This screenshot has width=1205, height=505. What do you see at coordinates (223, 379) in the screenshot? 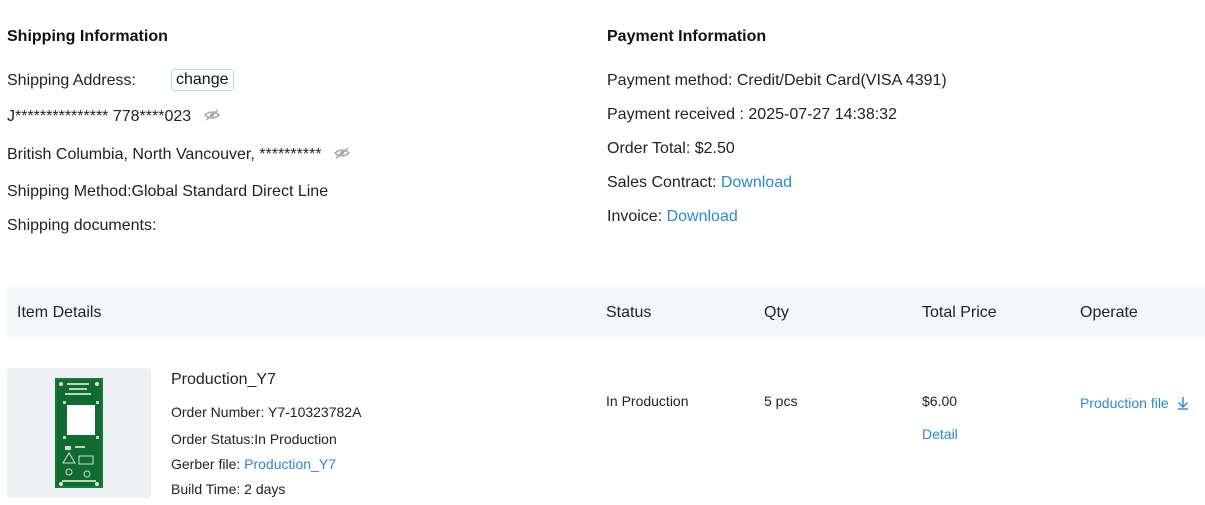
I see `item-name: Production_Y7` at bounding box center [223, 379].